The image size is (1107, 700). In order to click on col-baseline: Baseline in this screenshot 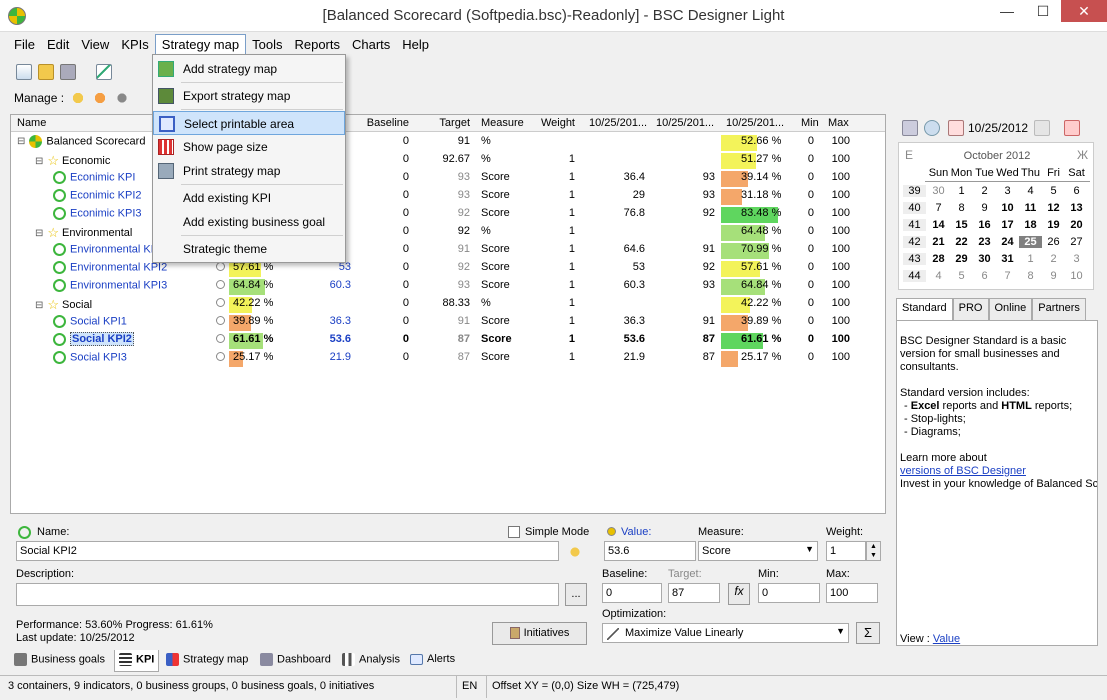, I will do `click(382, 123)`.